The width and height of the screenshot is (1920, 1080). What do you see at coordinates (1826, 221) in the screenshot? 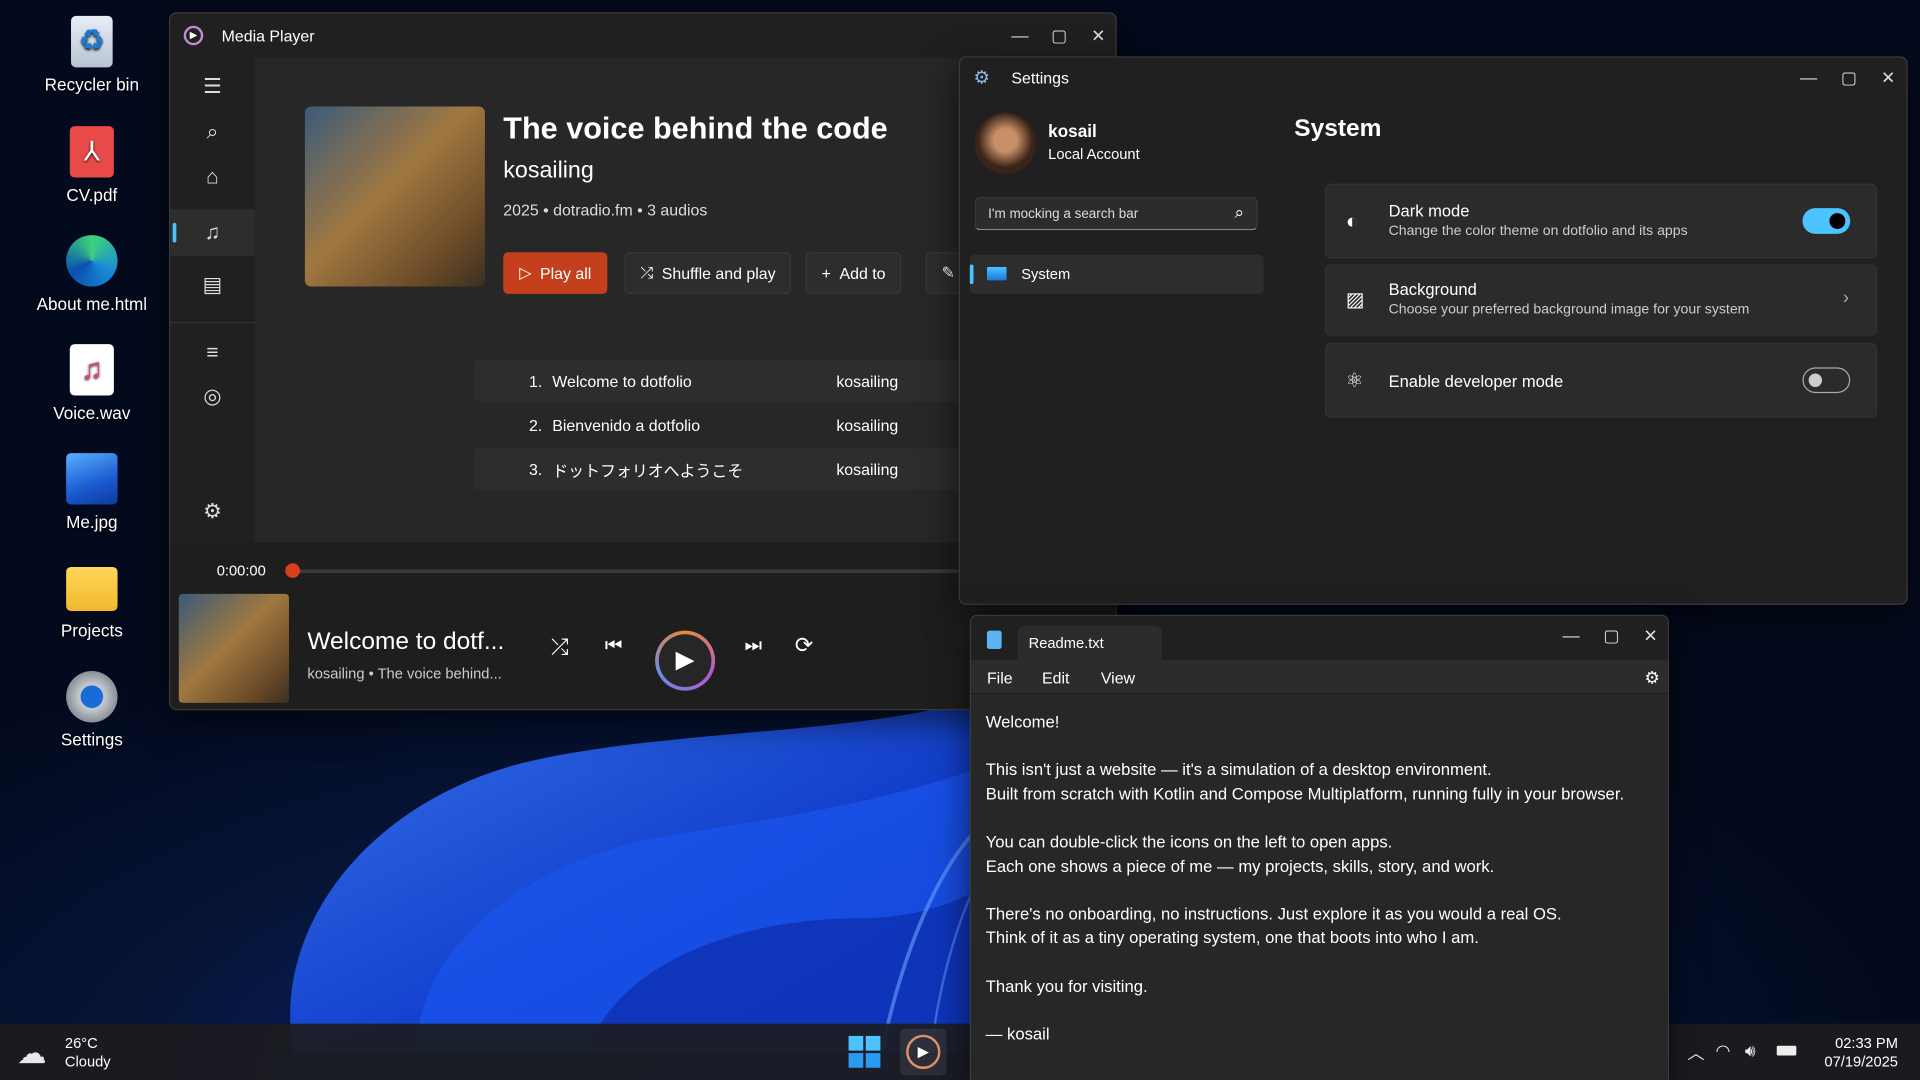
I see `dark-mode-toggle` at bounding box center [1826, 221].